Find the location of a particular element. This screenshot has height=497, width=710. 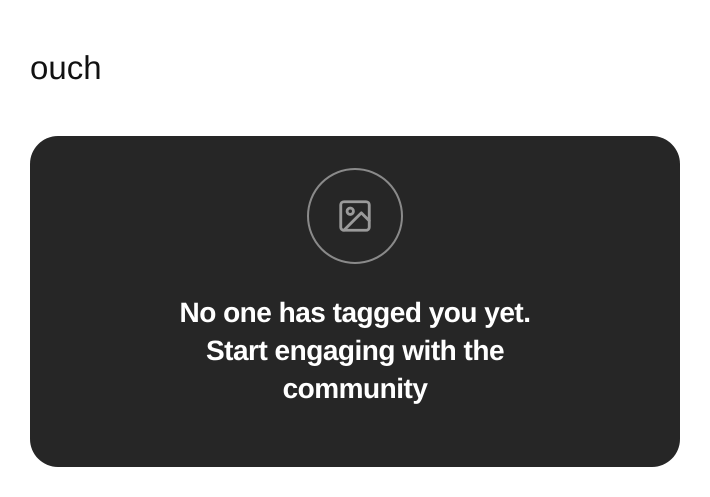

empty-message: No one has tagged you yet. Start engaging with the community is located at coordinates (355, 351).